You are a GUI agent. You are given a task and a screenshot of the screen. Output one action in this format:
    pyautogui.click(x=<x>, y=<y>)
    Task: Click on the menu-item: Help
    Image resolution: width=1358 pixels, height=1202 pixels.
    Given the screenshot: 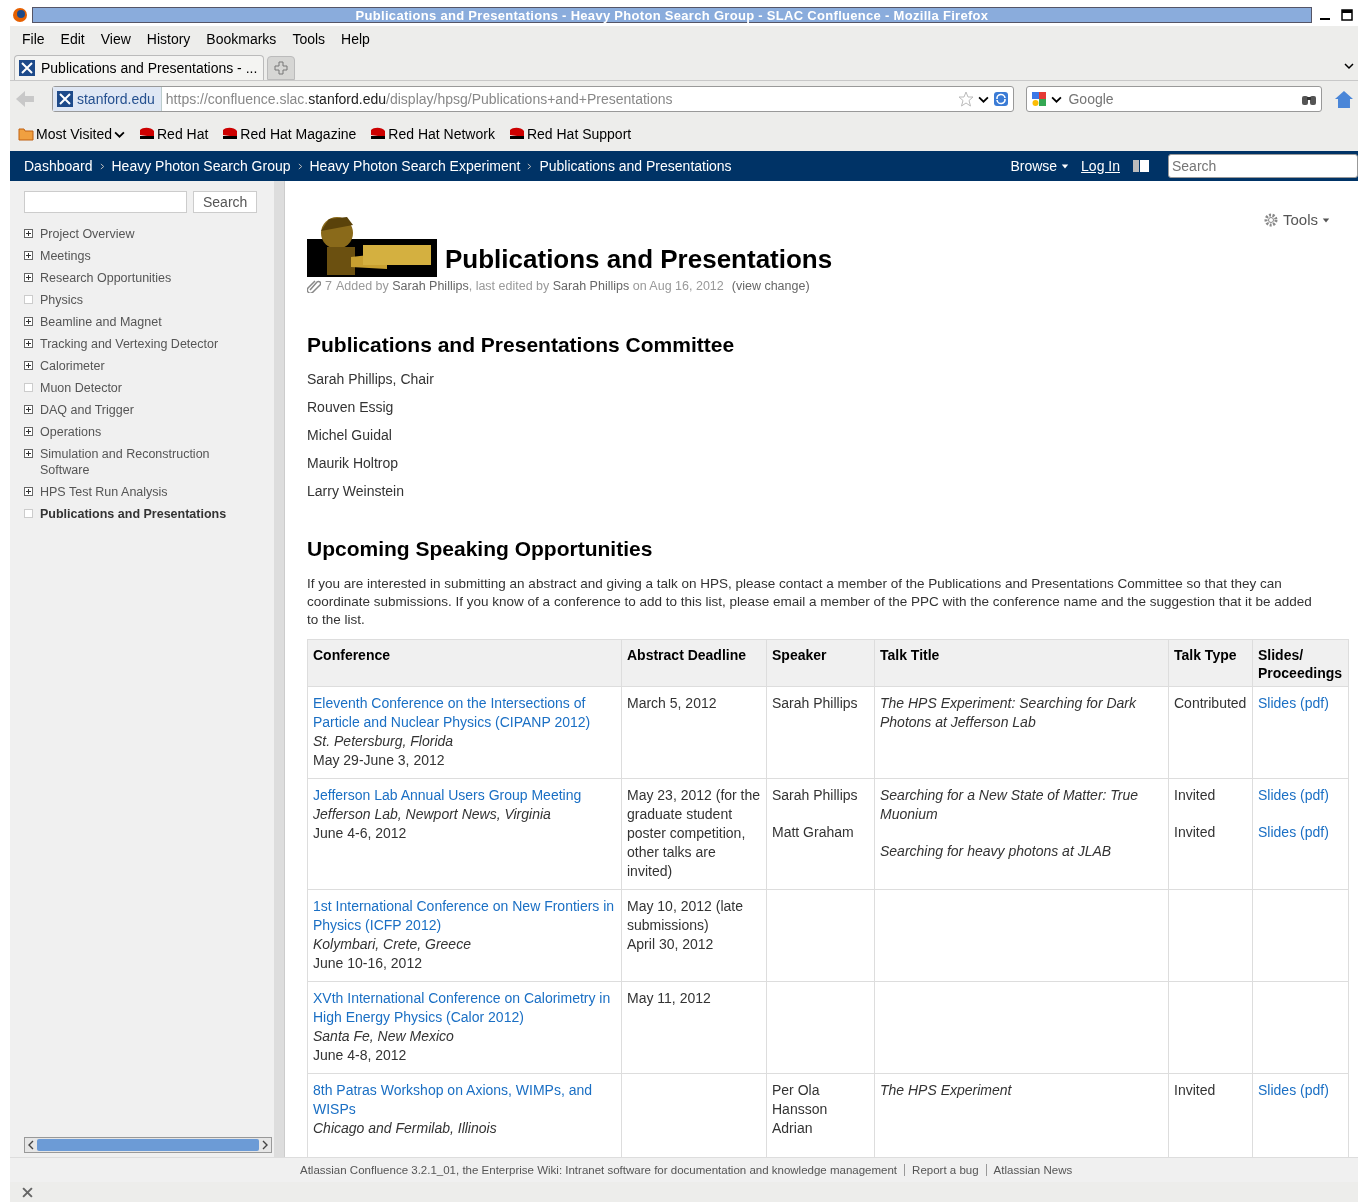 What is the action you would take?
    pyautogui.click(x=355, y=39)
    